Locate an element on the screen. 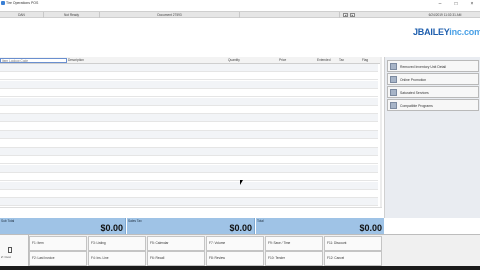 The width and height of the screenshot is (480, 270). f3-key: F3: Listing is located at coordinates (117, 243).